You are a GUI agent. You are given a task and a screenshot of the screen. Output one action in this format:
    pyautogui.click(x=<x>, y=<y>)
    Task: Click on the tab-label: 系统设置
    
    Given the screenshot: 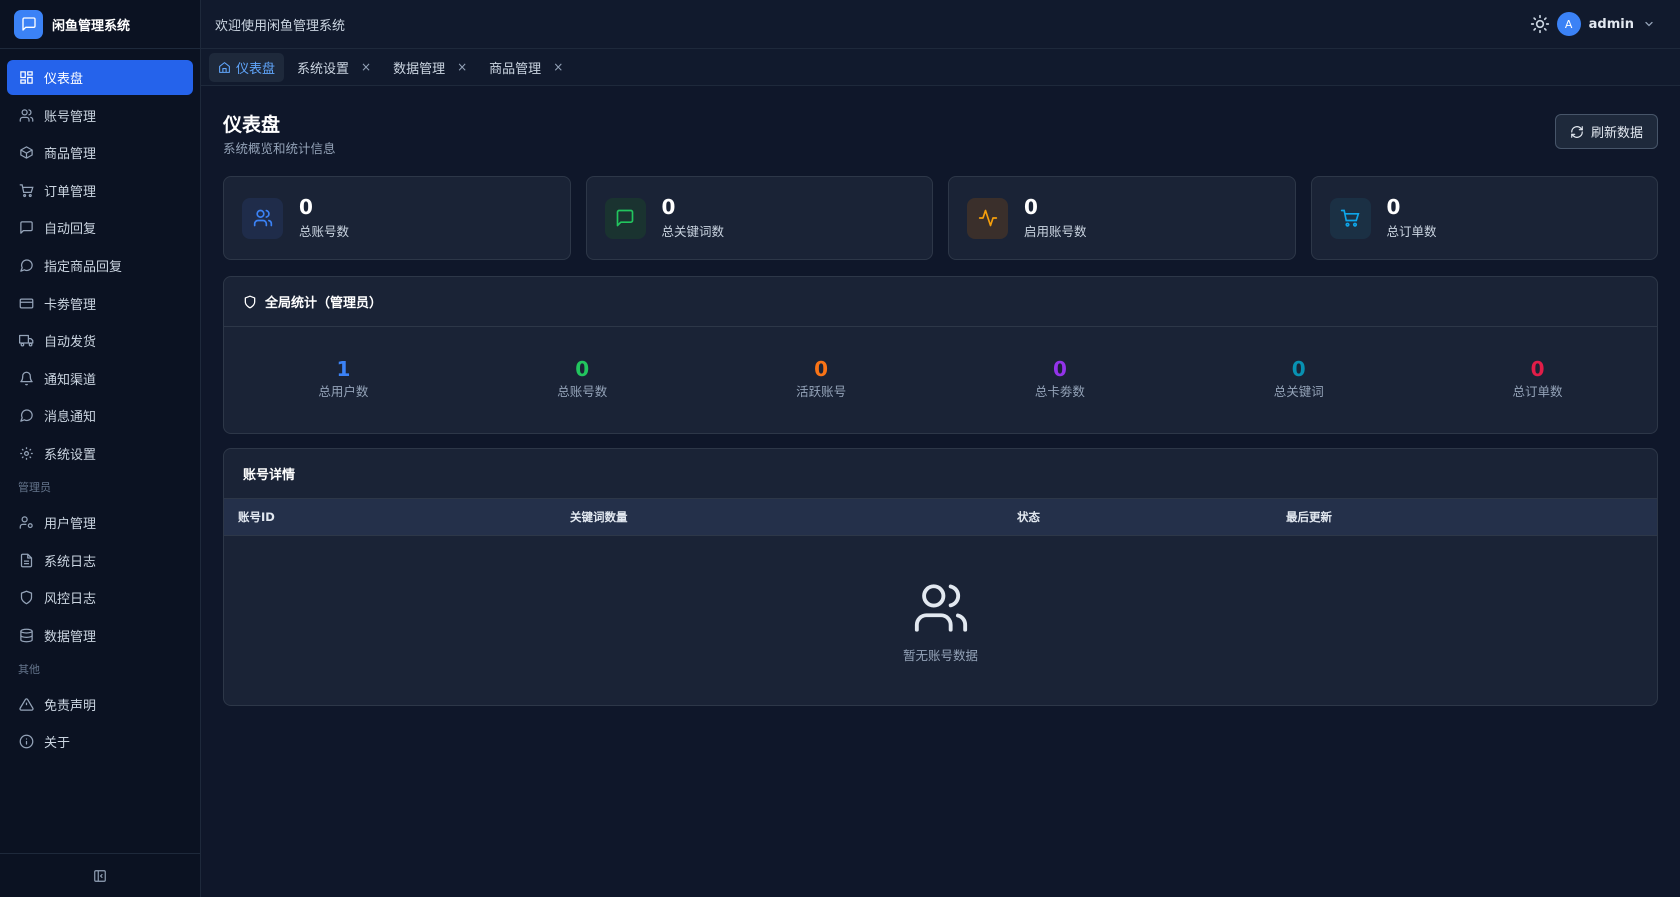 What is the action you would take?
    pyautogui.click(x=323, y=69)
    